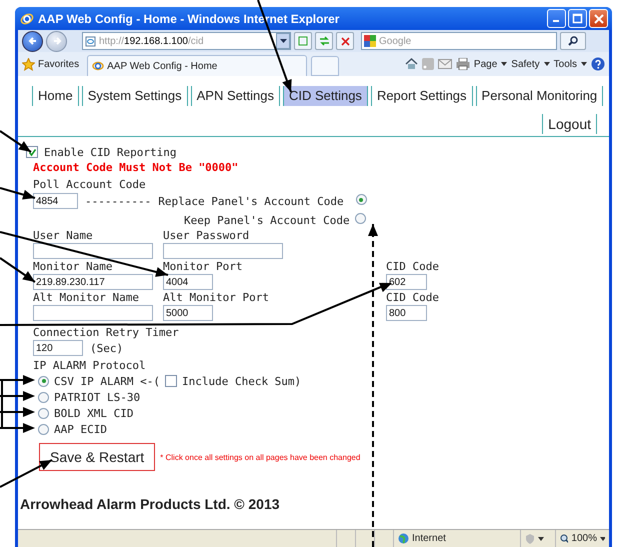  What do you see at coordinates (150, 504) in the screenshot?
I see `copyright-text: Arrowhead Alarm Products Ltd. © 2013` at bounding box center [150, 504].